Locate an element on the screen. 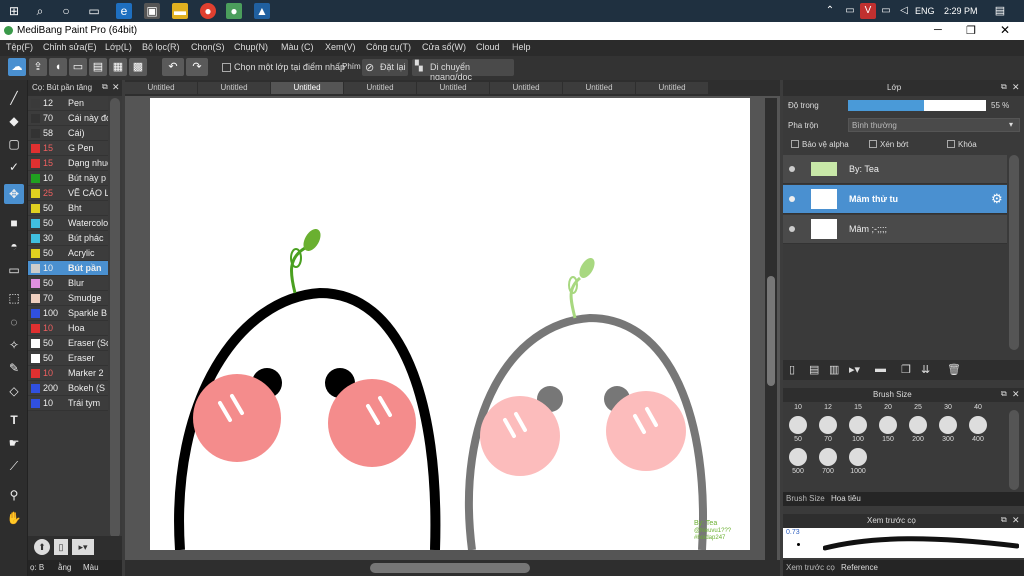 The height and width of the screenshot is (576, 1024). minimize-button: ─ is located at coordinates (938, 30).